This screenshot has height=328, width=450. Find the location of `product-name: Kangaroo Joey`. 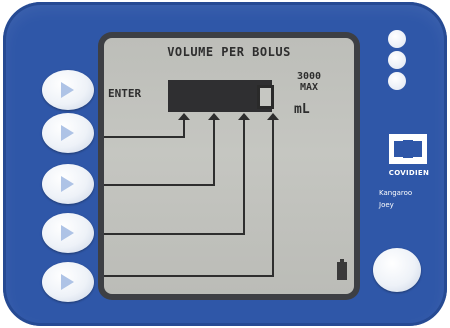

product-name: Kangaroo Joey is located at coordinates (395, 199).